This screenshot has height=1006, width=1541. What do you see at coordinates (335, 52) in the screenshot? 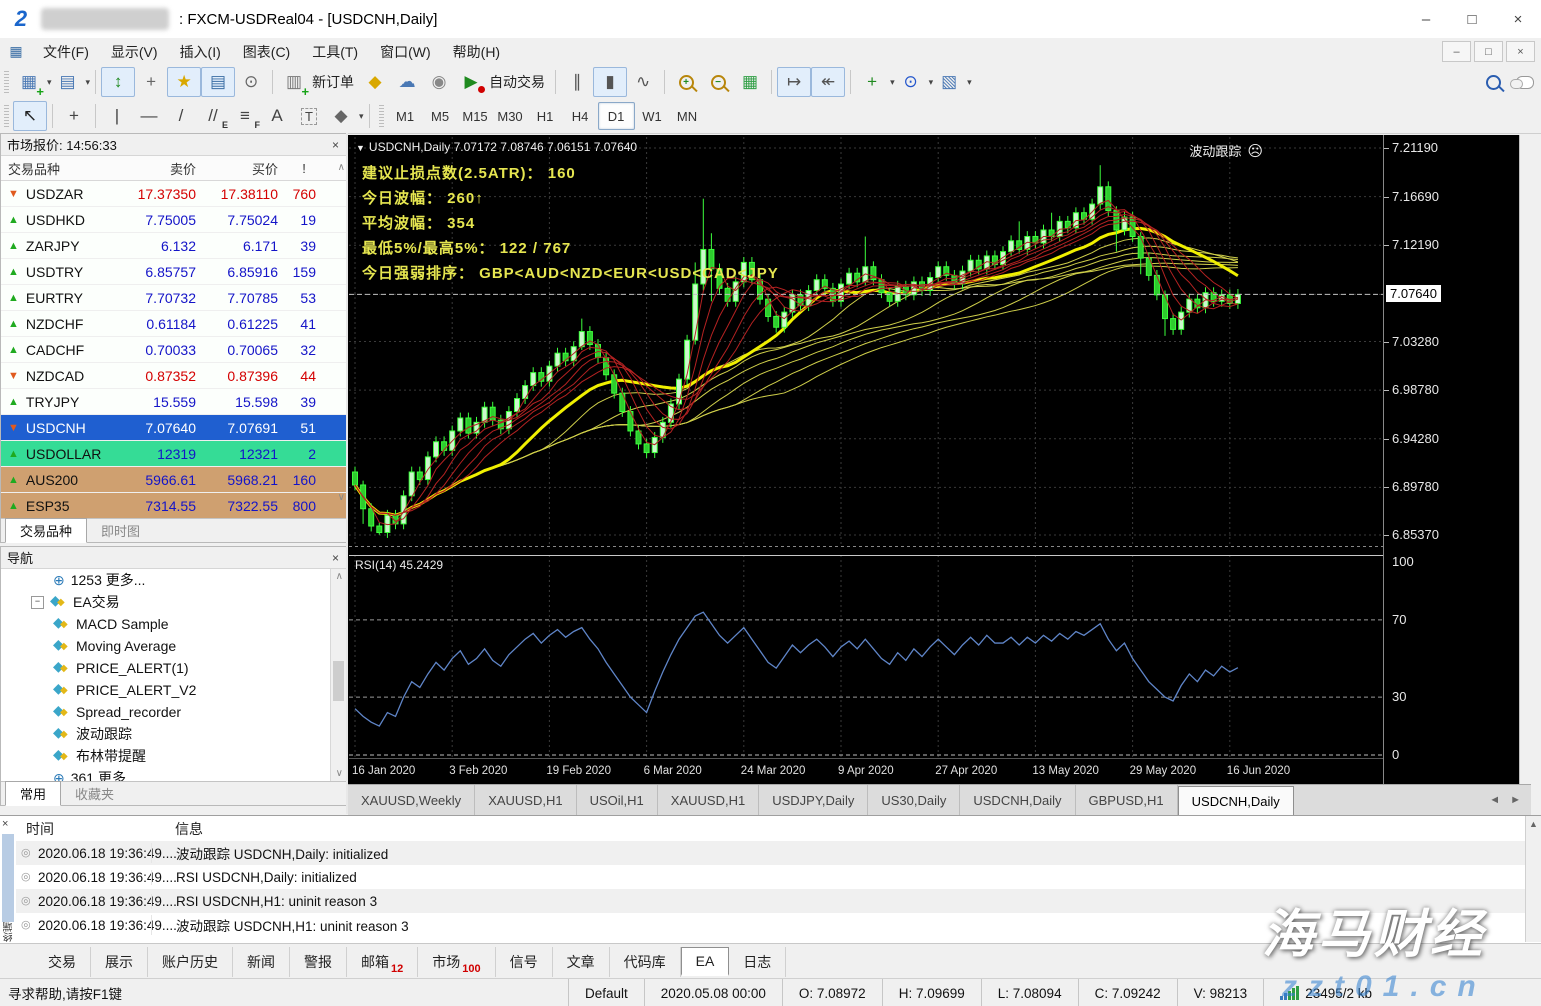
I see `menu-item-4: 工具(T)` at bounding box center [335, 52].